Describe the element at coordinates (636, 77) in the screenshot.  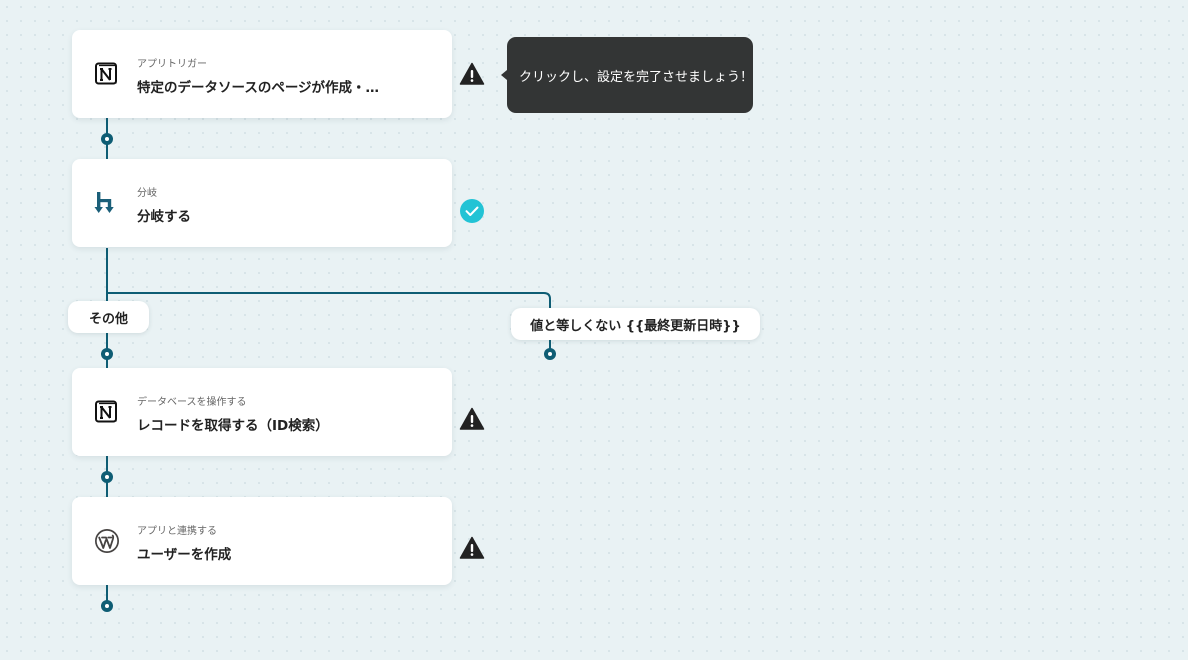
I see `tooltip-text: クリックし、設定を完了させましょう！` at that location.